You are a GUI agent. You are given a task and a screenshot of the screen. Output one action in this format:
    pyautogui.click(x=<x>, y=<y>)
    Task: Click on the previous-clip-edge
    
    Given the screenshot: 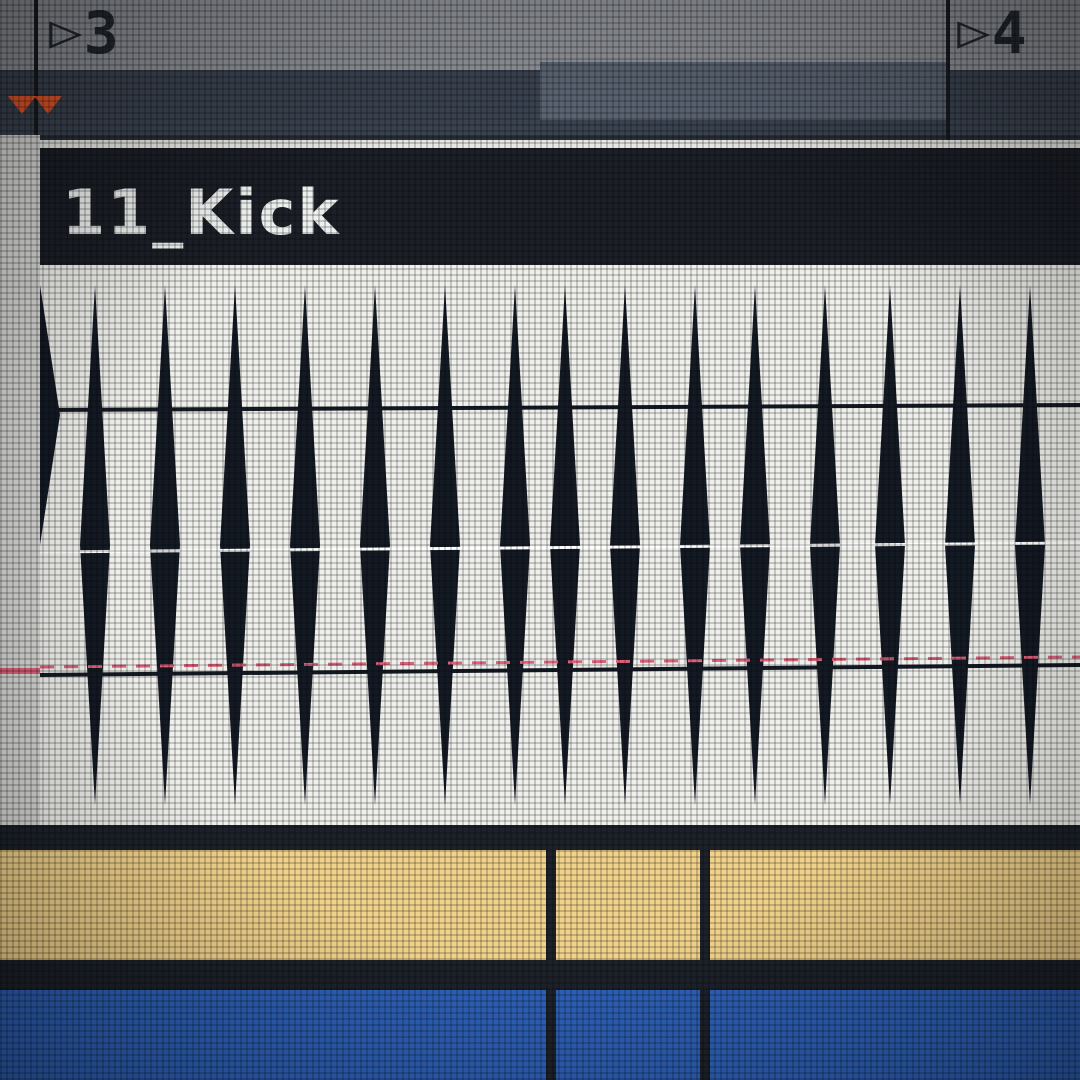 What is the action you would take?
    pyautogui.click(x=20, y=480)
    